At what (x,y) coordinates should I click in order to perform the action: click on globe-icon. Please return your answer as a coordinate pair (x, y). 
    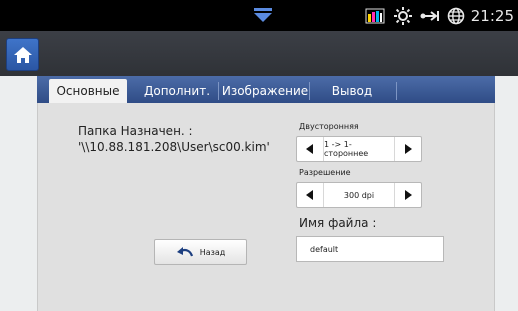
    Looking at the image, I should click on (456, 15).